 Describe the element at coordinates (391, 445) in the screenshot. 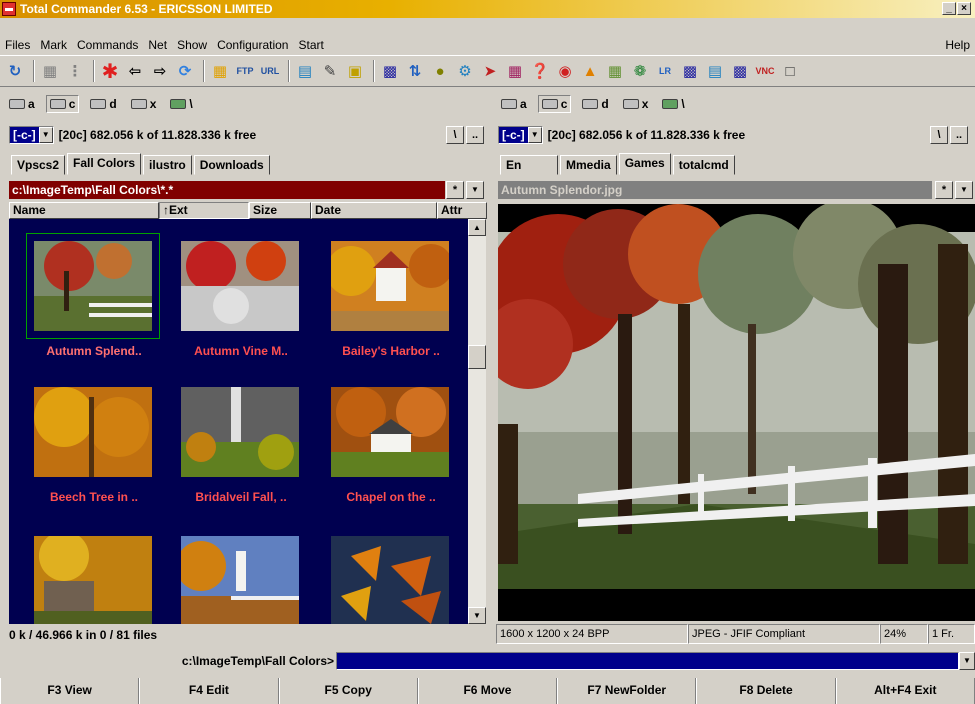

I see `thumbnail-item: Chapel on the ..` at that location.